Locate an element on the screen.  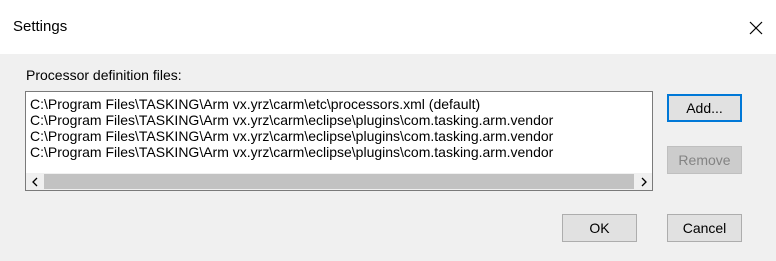
chevron-right-icon is located at coordinates (644, 181).